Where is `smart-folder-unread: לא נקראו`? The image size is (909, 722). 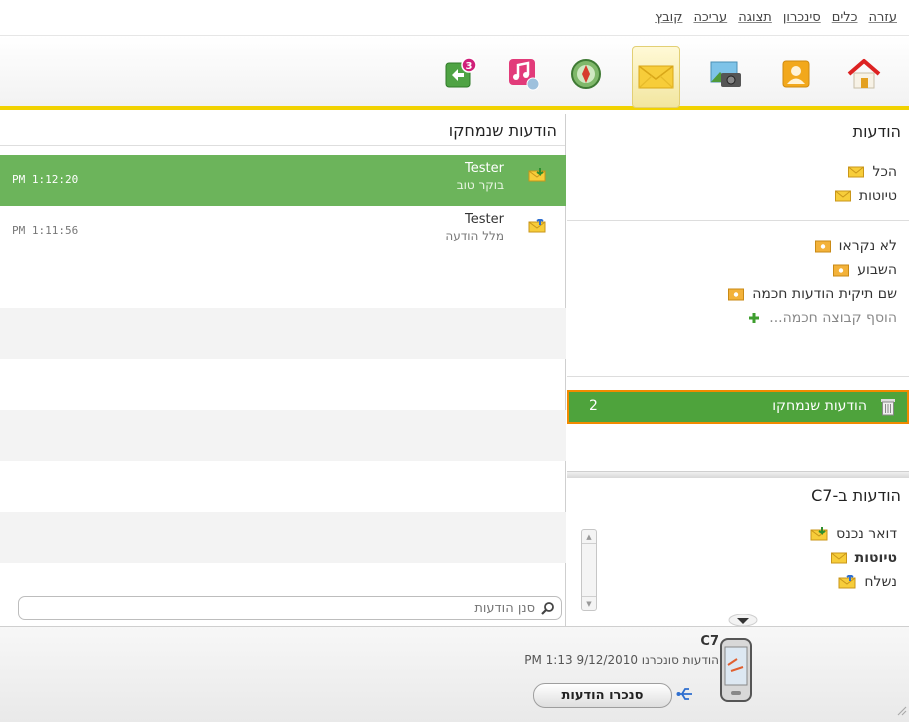
smart-folder-unread: לא נקראו is located at coordinates (855, 246).